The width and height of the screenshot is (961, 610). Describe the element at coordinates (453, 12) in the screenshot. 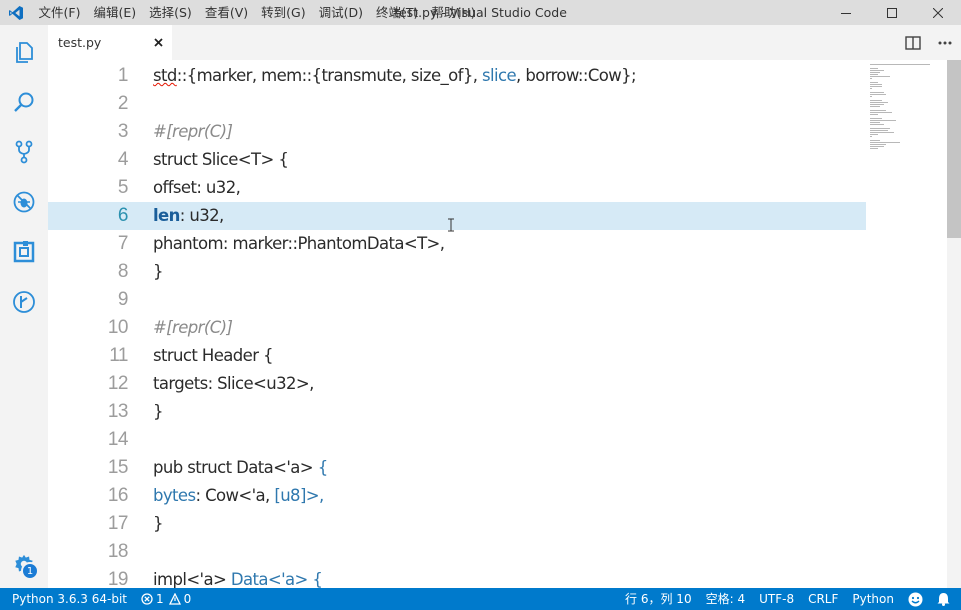

I see `menu-item: 帮助(H)` at that location.